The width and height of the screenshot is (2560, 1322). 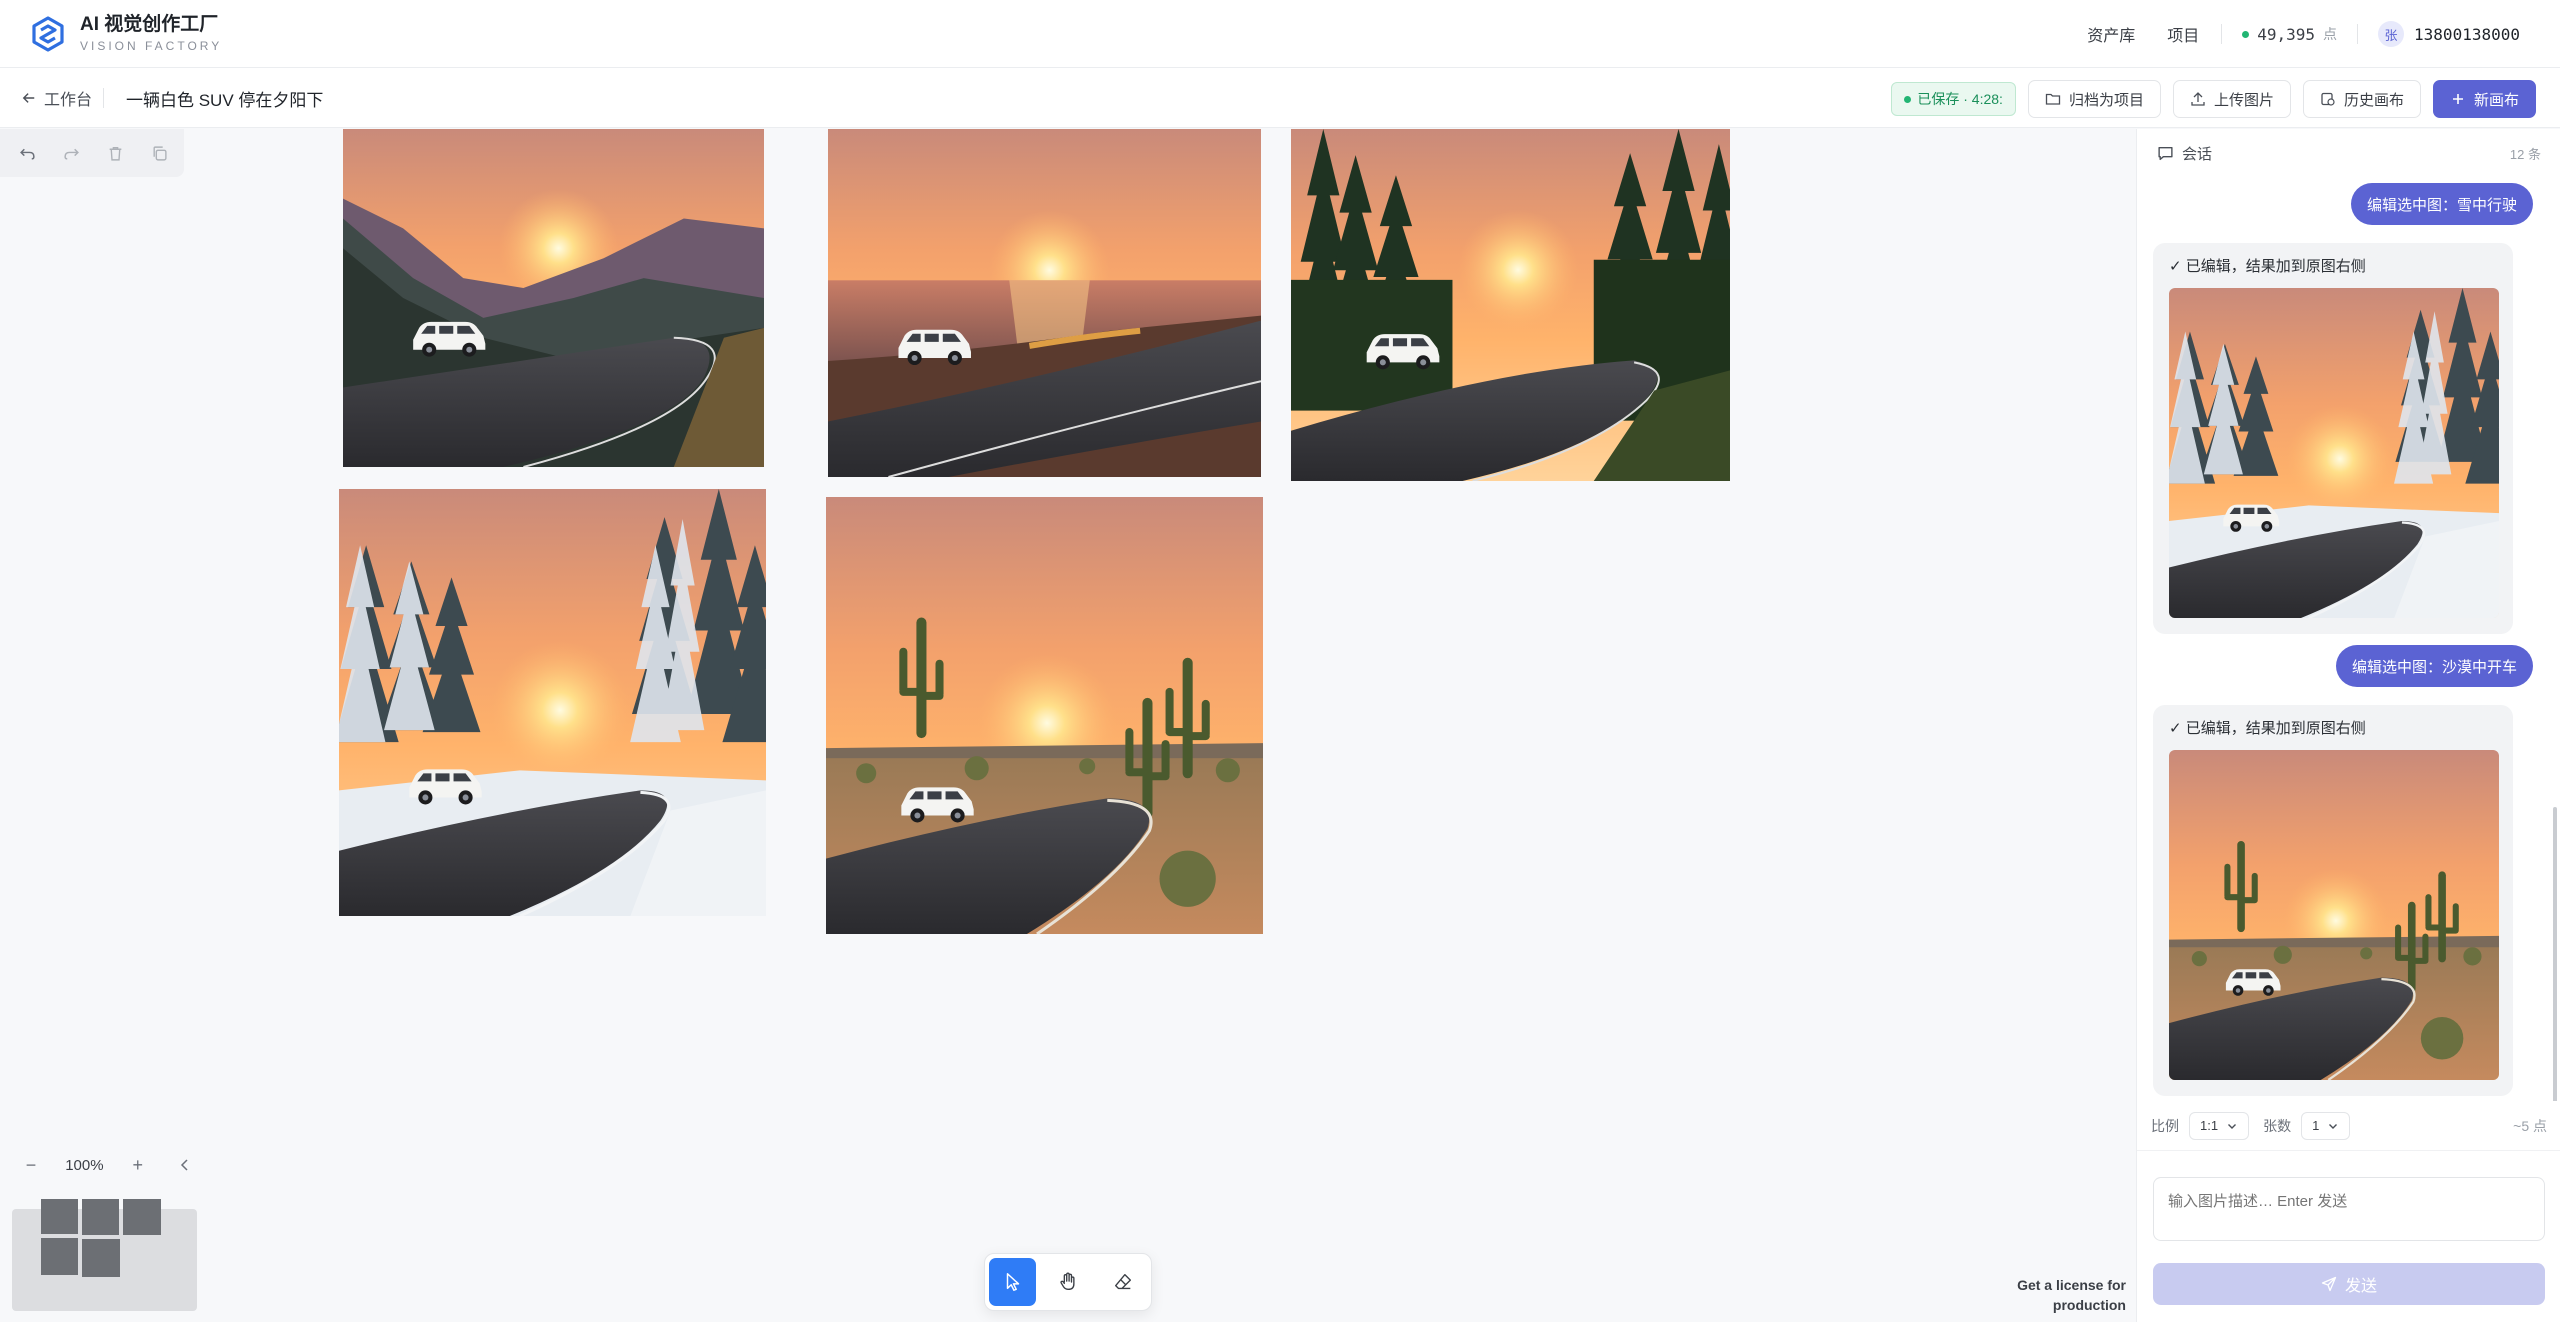 I want to click on app-logo: AI 视觉创作工厂 VISION FACTORY, so click(x=125, y=34).